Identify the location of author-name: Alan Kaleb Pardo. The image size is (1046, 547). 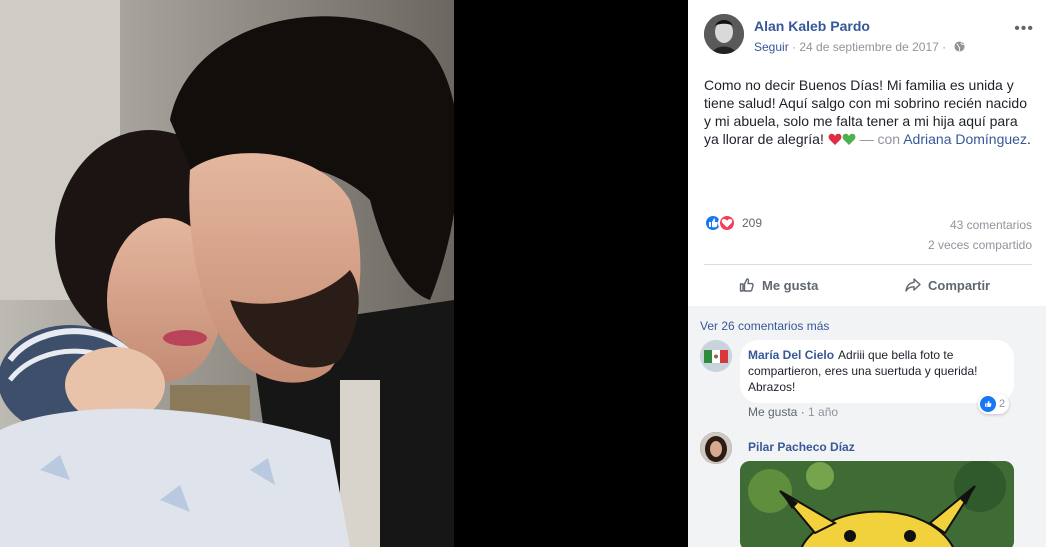
(812, 26).